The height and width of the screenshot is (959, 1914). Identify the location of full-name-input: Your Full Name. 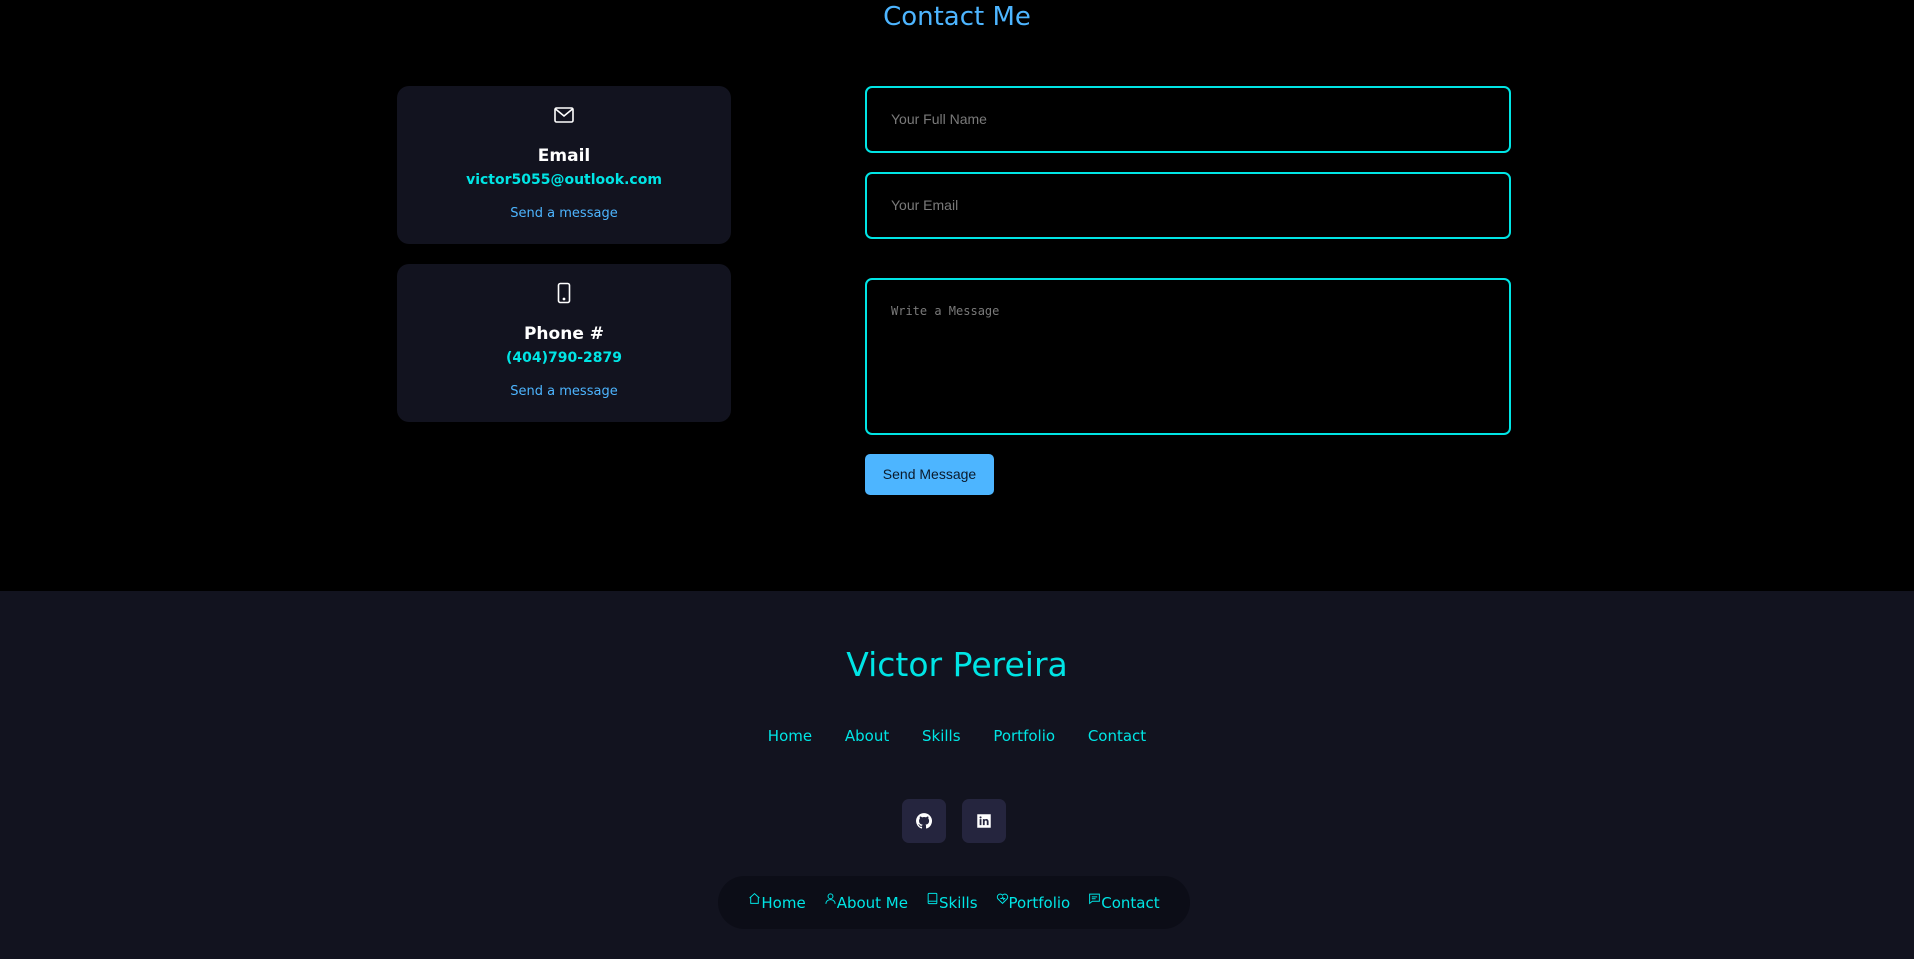
(1188, 119).